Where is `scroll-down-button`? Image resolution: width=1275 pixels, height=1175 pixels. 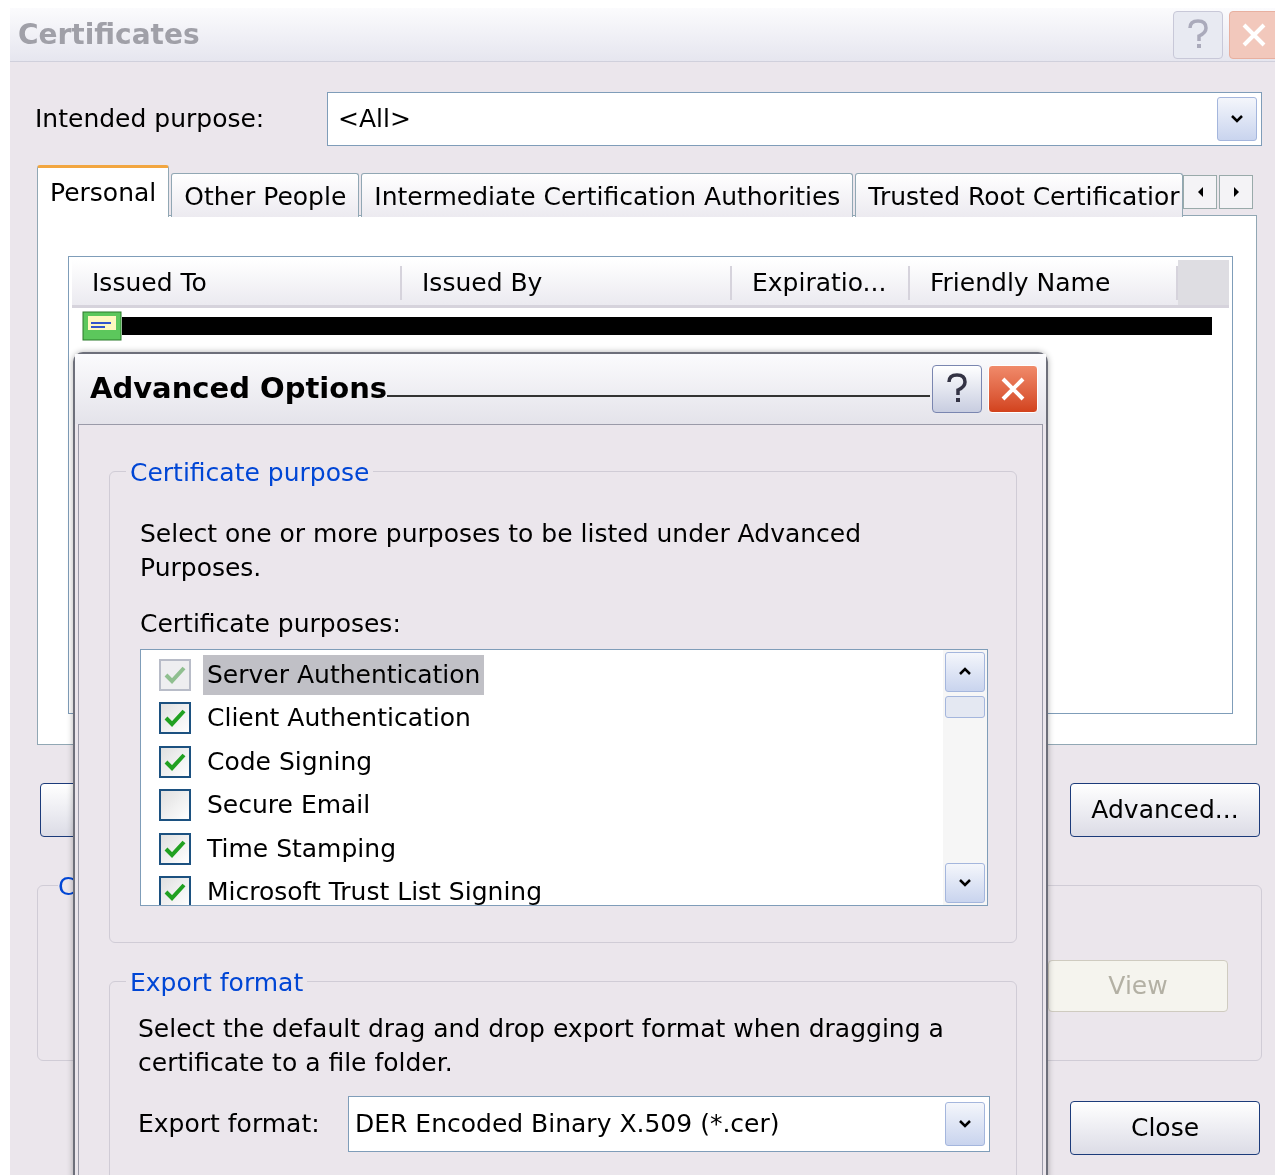
scroll-down-button is located at coordinates (965, 883).